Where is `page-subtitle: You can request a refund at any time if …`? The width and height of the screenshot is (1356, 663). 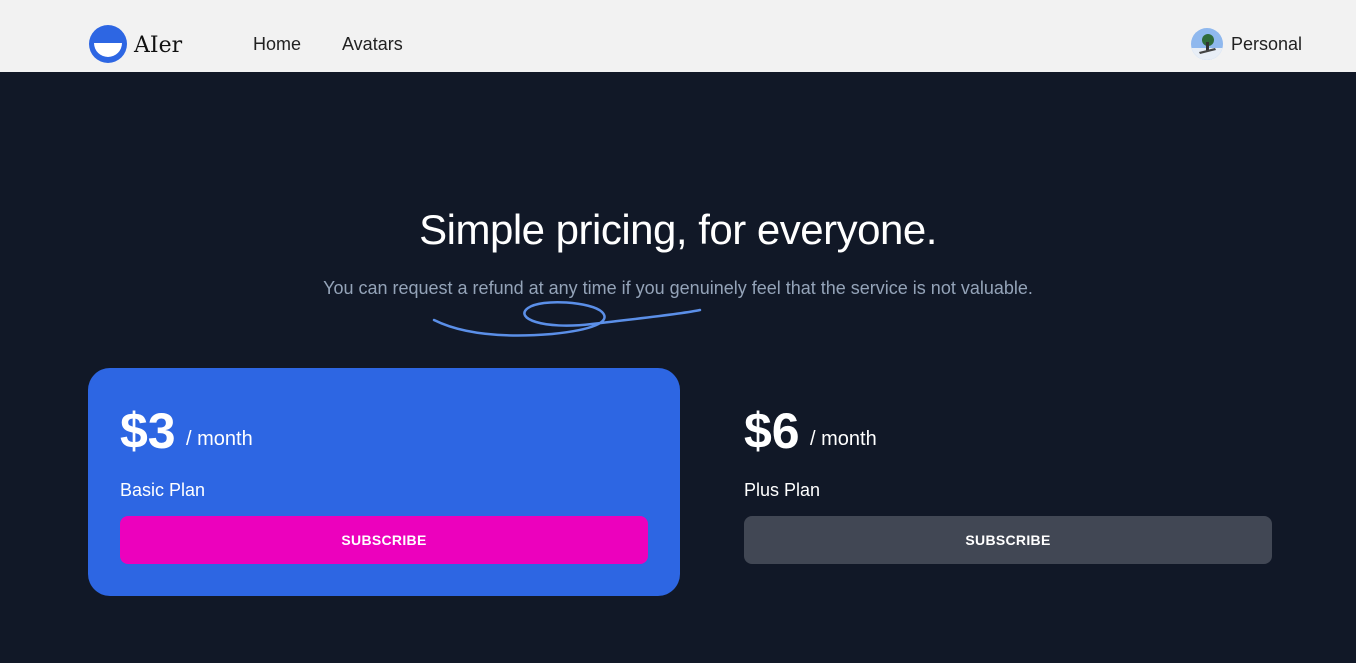
page-subtitle: You can request a refund at any time if … is located at coordinates (678, 288).